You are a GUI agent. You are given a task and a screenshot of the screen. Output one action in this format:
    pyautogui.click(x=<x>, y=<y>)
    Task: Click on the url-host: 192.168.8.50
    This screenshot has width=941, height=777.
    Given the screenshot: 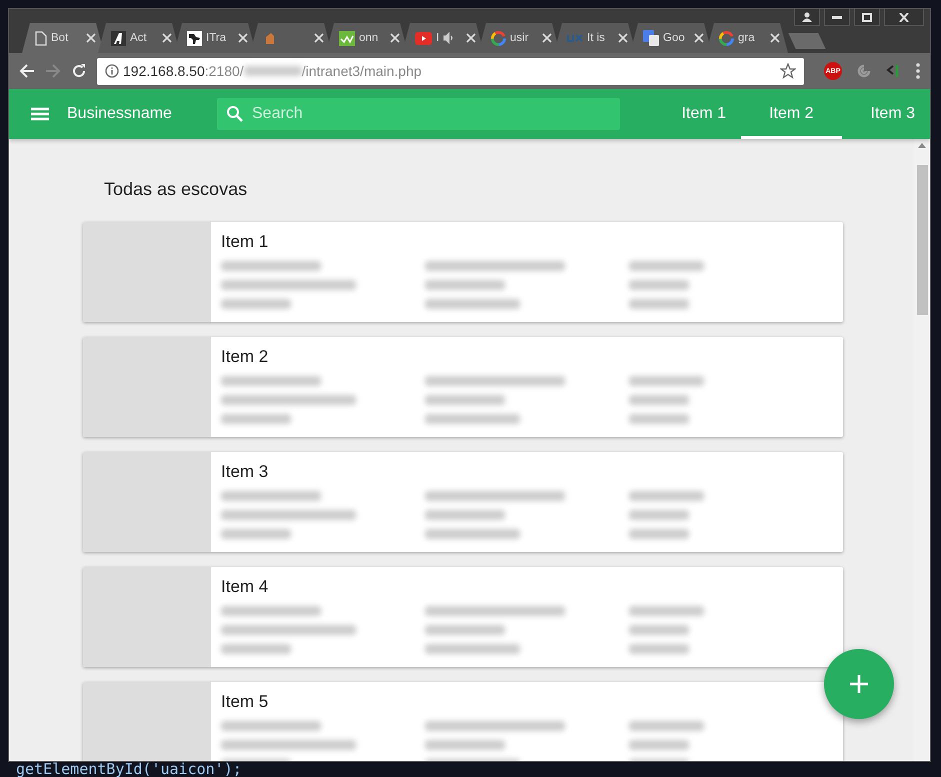 What is the action you would take?
    pyautogui.click(x=164, y=71)
    